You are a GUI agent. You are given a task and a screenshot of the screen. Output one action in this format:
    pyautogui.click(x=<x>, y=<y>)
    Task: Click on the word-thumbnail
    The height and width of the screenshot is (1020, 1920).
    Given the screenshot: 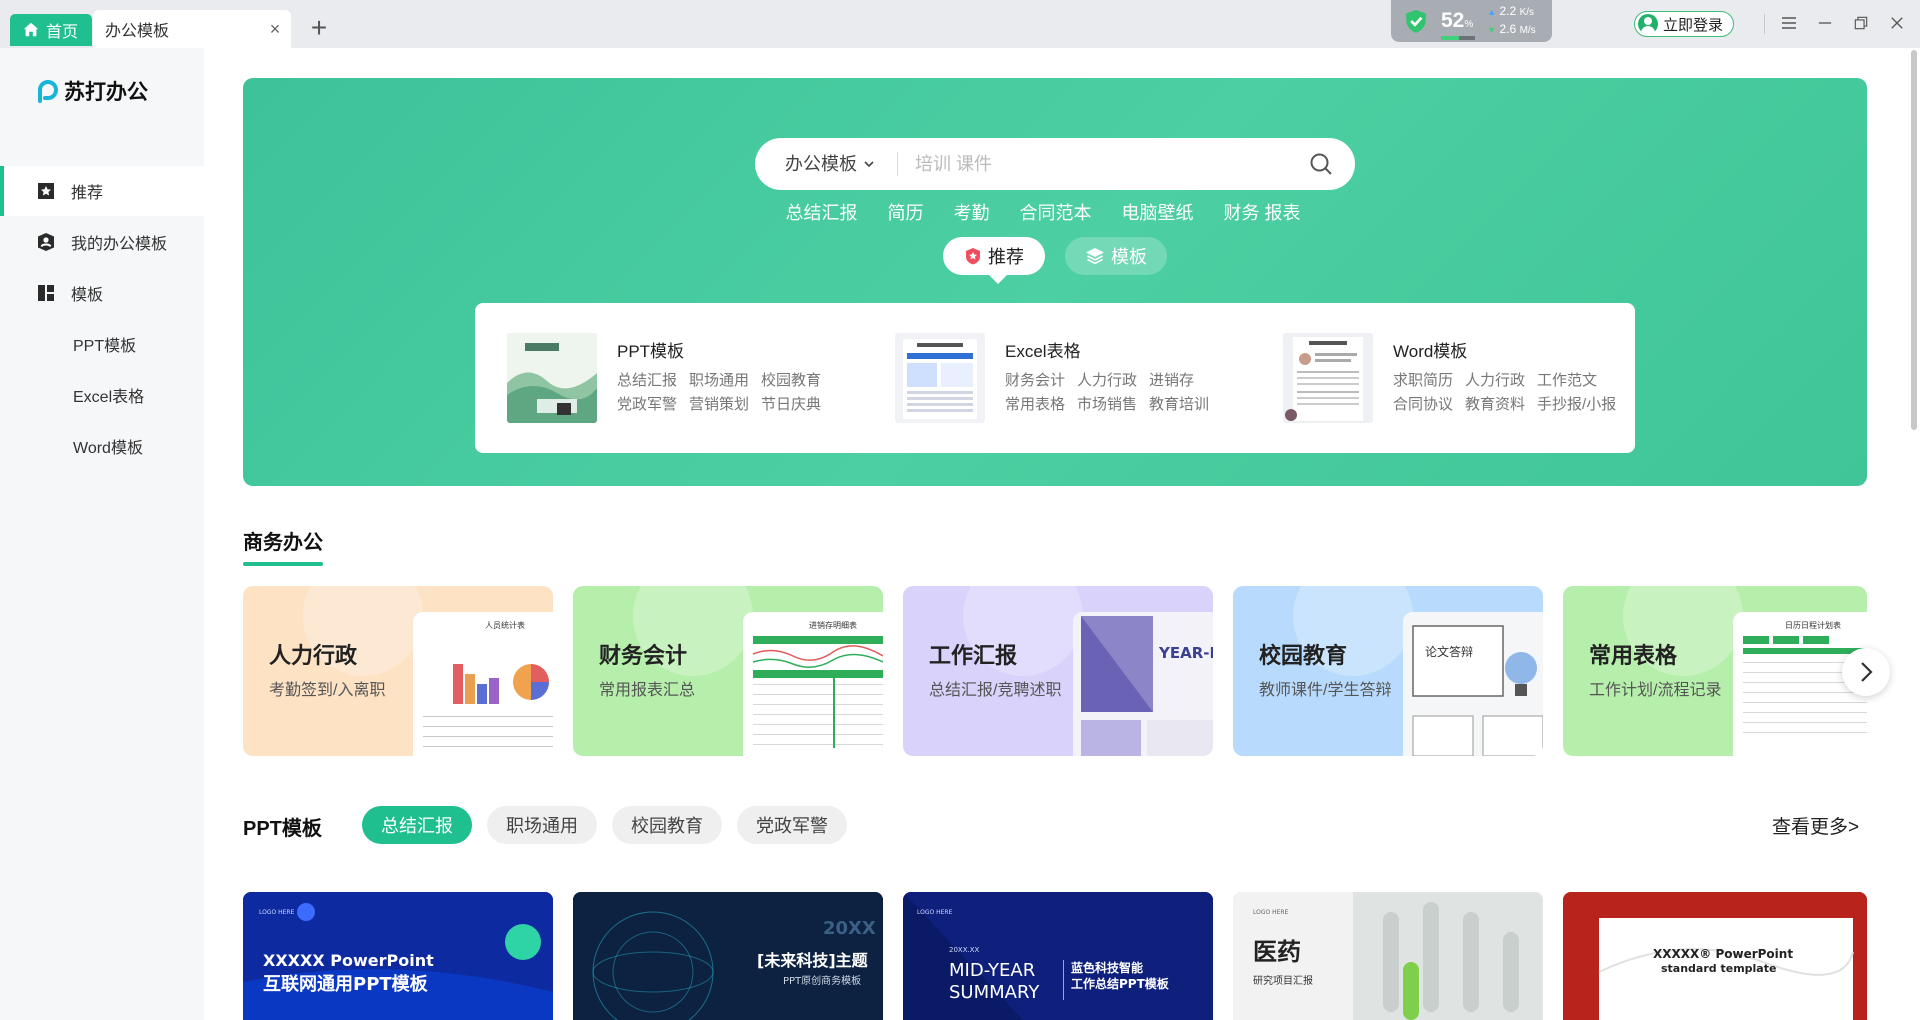 What is the action you would take?
    pyautogui.click(x=1328, y=378)
    